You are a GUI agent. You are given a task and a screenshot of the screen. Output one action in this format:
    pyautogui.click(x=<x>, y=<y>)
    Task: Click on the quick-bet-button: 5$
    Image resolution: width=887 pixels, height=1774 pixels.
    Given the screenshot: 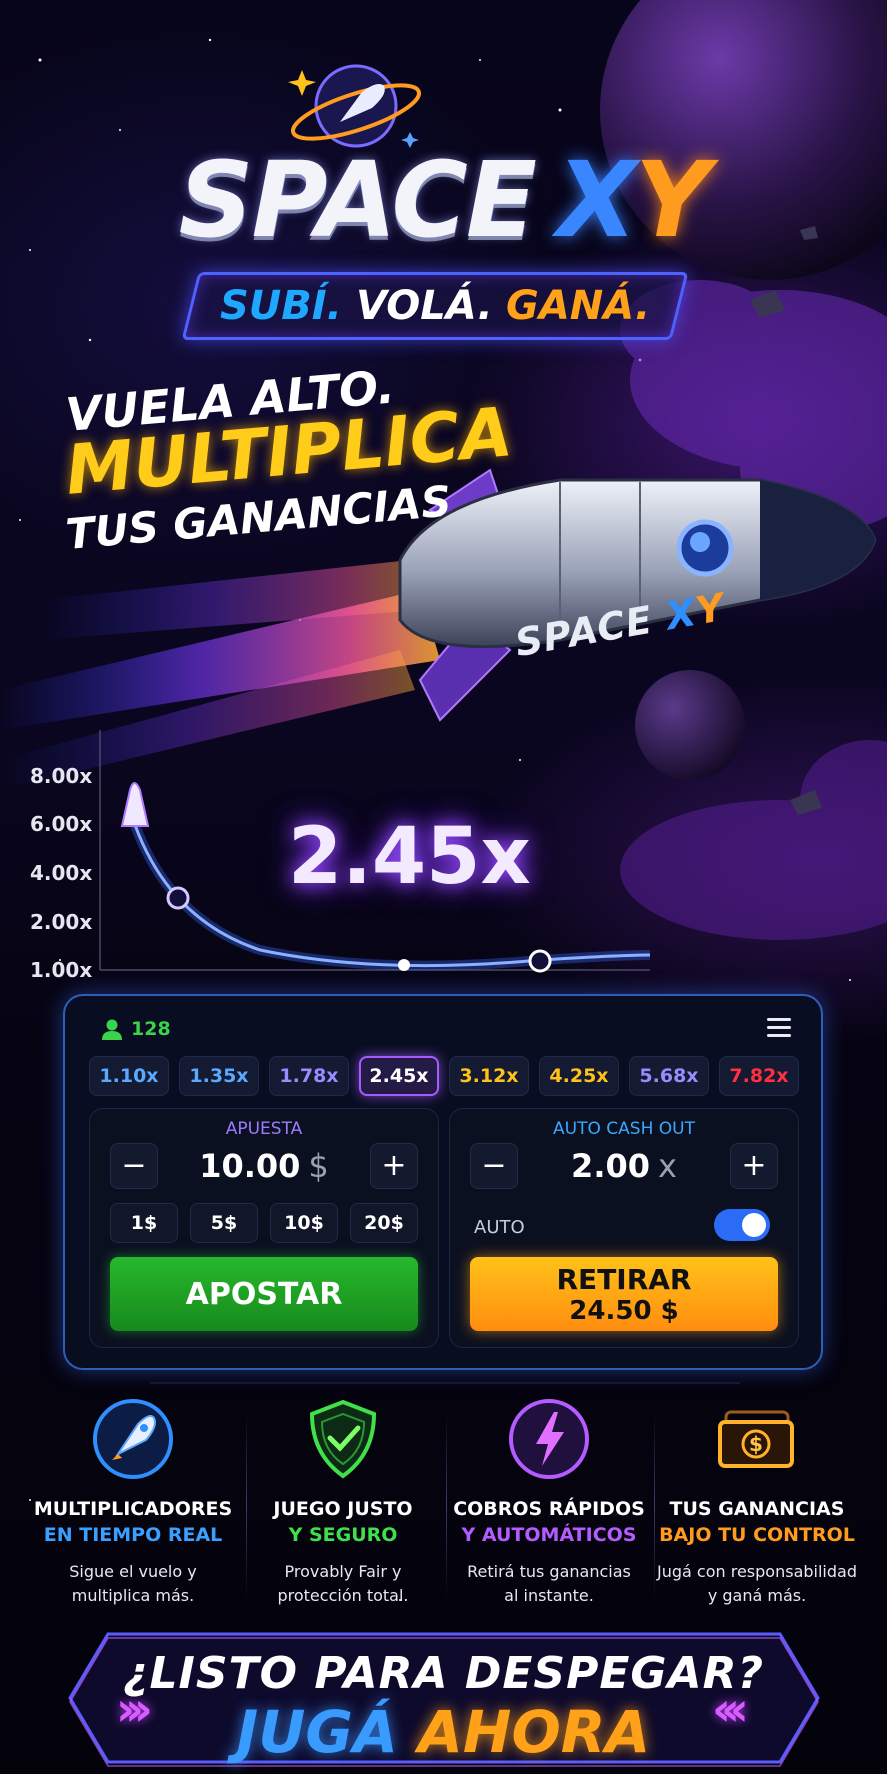 What is the action you would take?
    pyautogui.click(x=224, y=1223)
    